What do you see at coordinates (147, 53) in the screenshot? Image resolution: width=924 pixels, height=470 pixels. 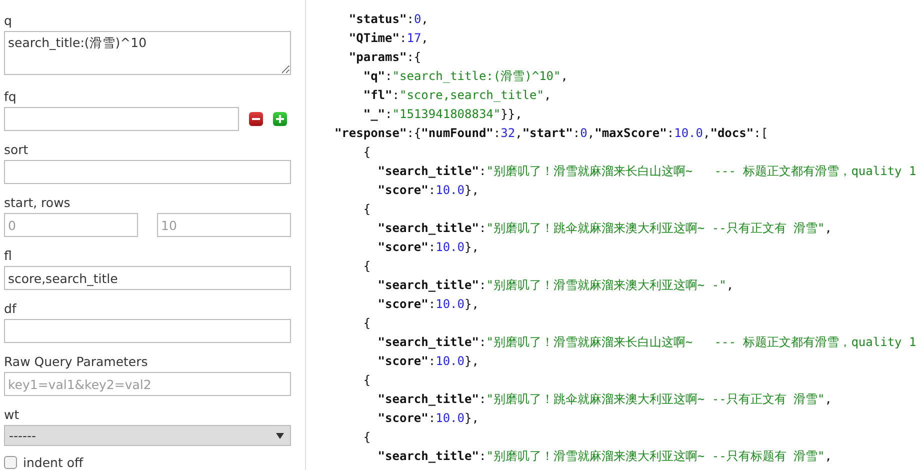 I see `query-textarea: search_title:(滑雪)^10` at bounding box center [147, 53].